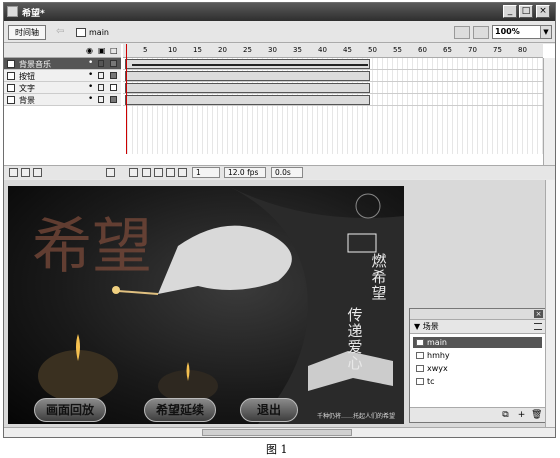 The image size is (560, 458). What do you see at coordinates (269, 410) in the screenshot?
I see `exit-button: 退出` at bounding box center [269, 410].